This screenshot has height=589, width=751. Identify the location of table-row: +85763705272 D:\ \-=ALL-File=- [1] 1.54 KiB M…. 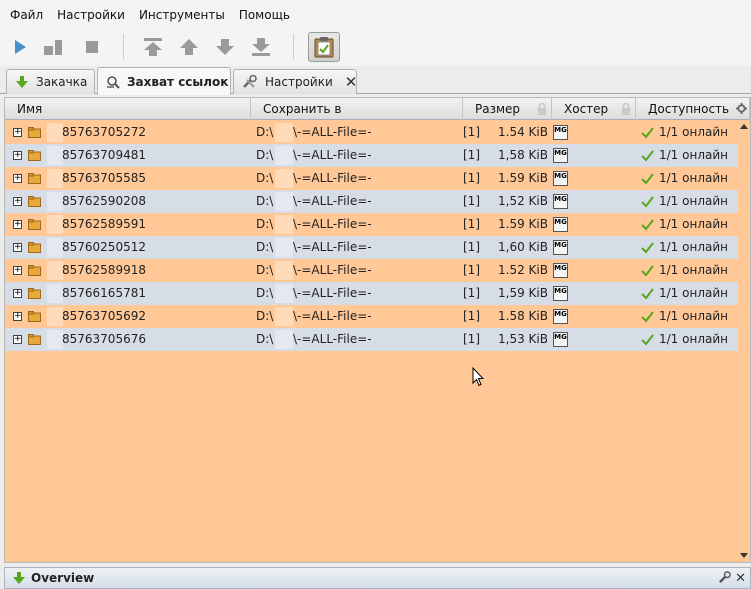
(371, 132).